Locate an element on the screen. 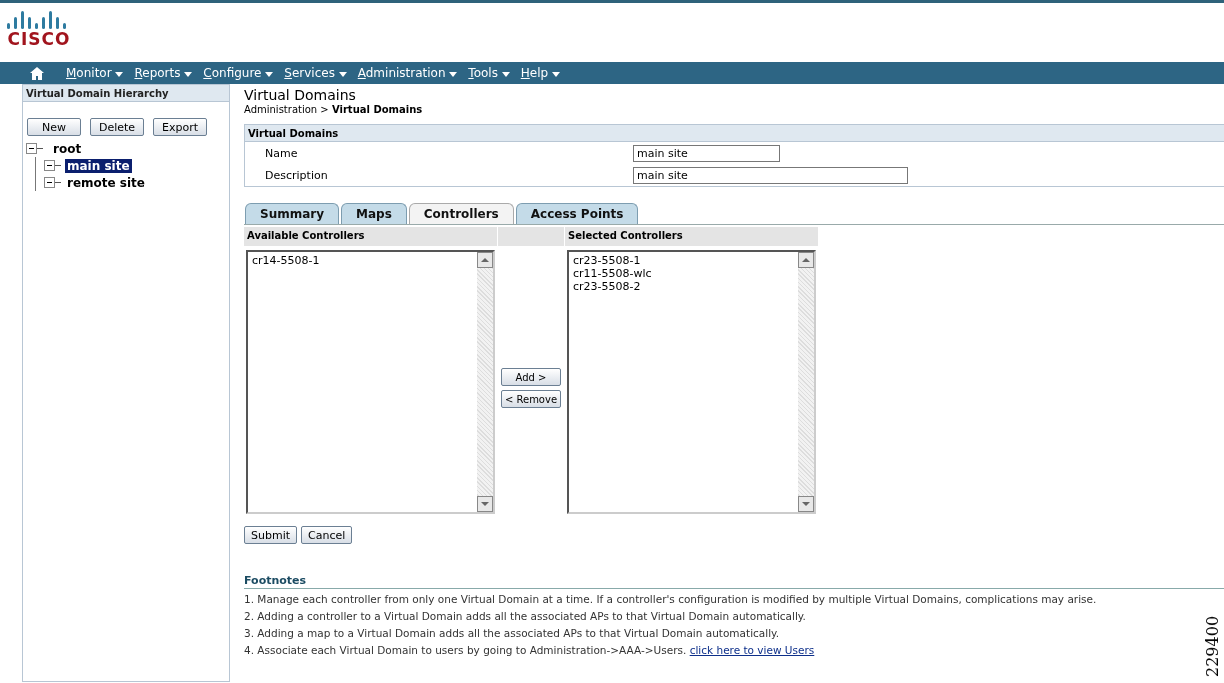 This screenshot has width=1224, height=683. tab: Access Points is located at coordinates (577, 213).